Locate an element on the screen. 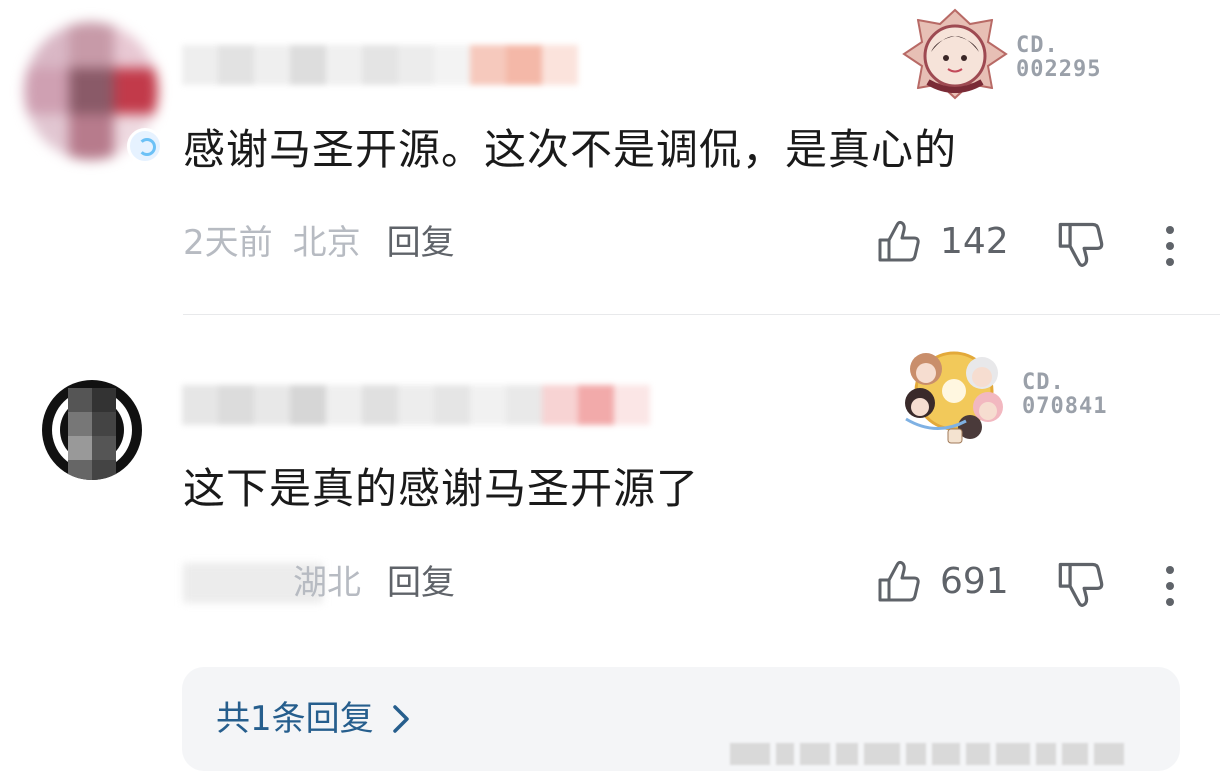  like-button: 142 is located at coordinates (946, 242).